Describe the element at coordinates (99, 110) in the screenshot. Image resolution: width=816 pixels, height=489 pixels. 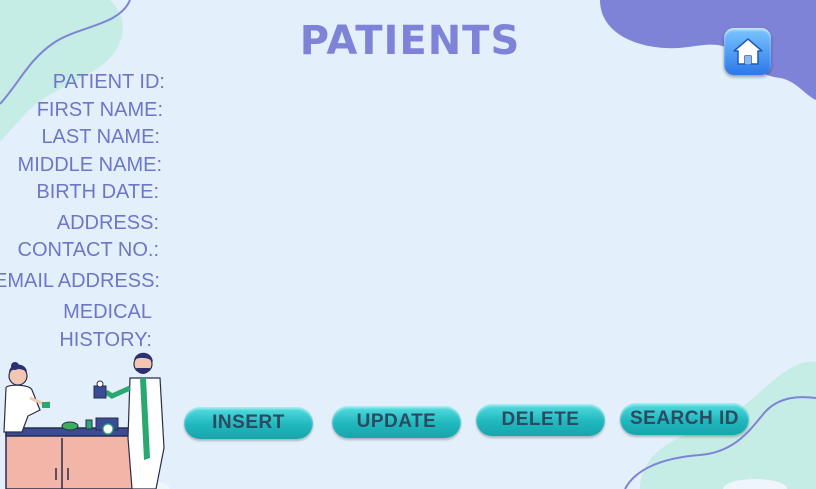
I see `first-name-label: FIRST NAME:` at that location.